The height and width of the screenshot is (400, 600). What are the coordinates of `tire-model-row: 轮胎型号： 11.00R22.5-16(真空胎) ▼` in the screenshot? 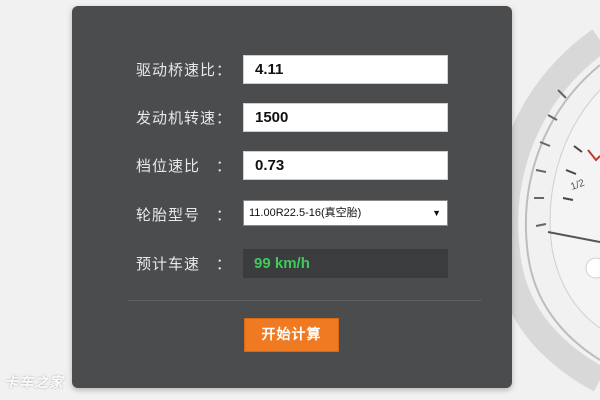 It's located at (292, 215).